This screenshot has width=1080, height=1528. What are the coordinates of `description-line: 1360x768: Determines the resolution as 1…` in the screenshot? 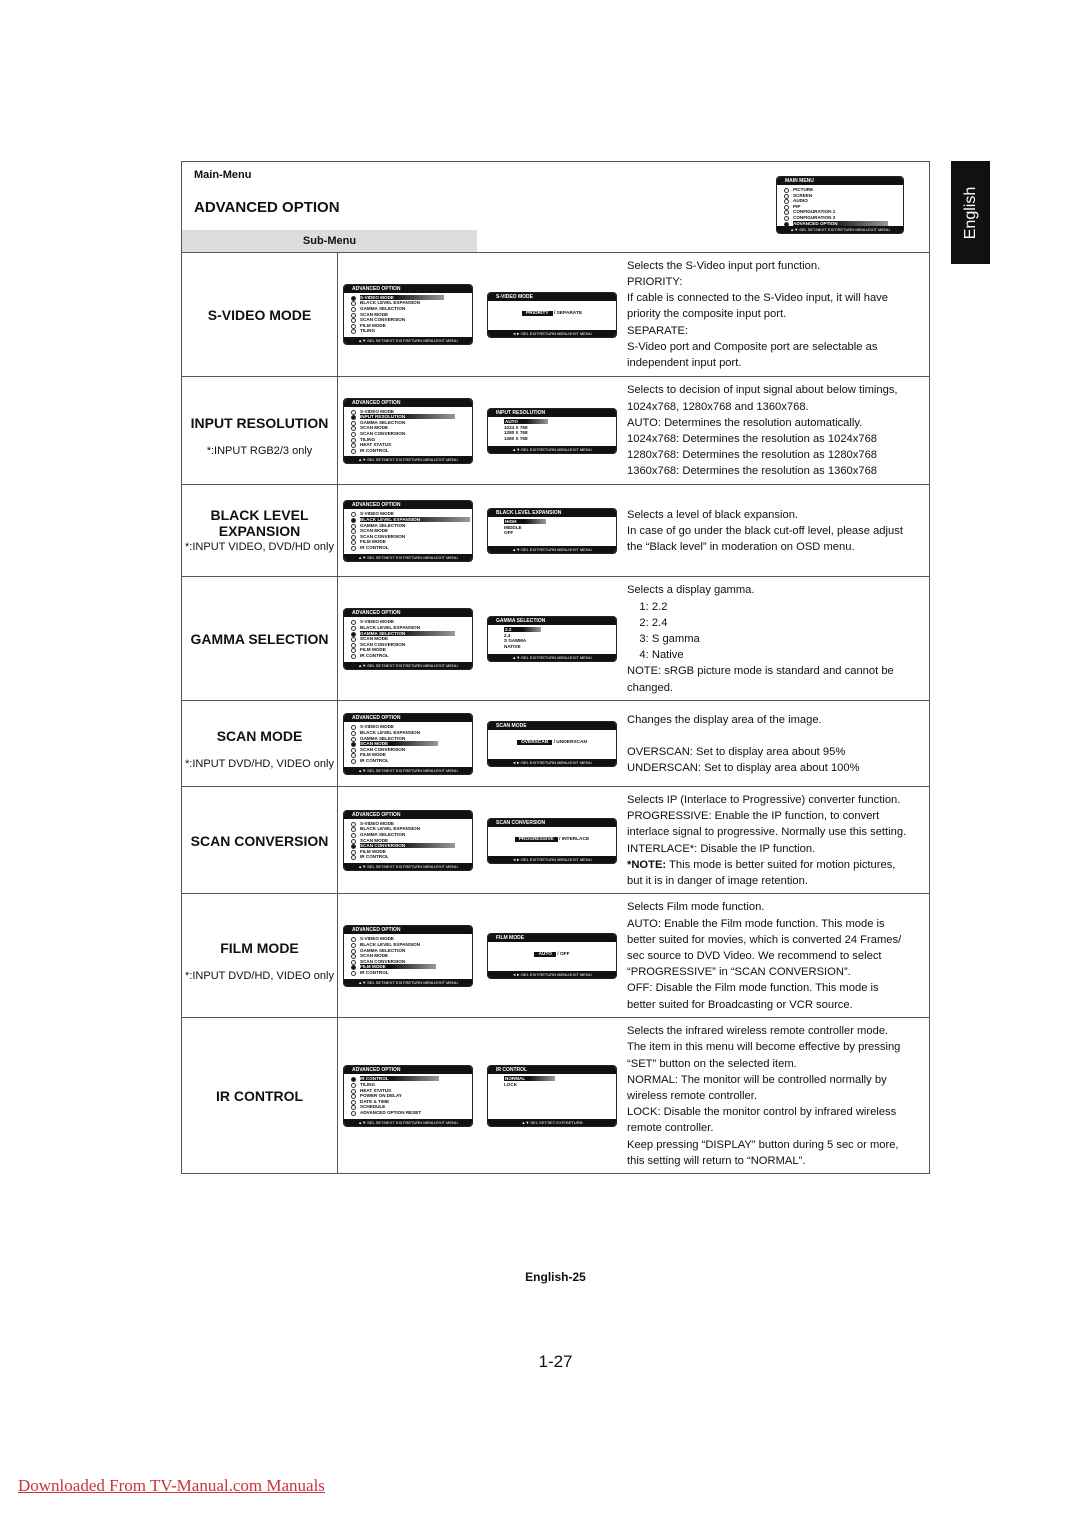 It's located at (752, 471).